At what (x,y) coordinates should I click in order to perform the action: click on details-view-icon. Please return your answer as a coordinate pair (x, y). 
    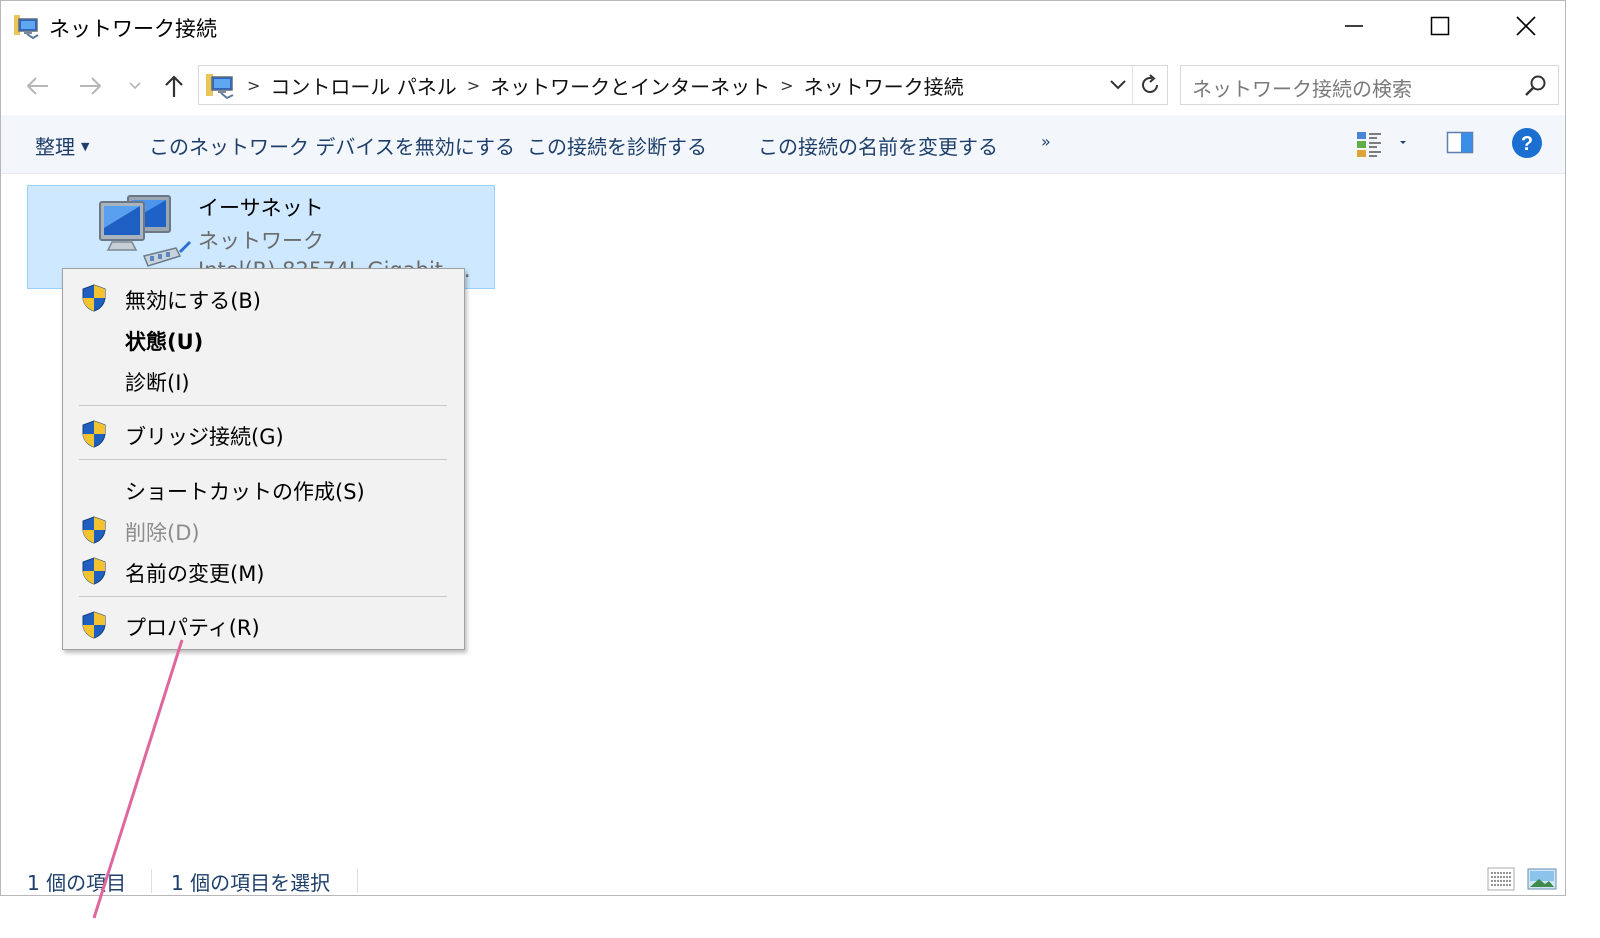
    Looking at the image, I should click on (1501, 879).